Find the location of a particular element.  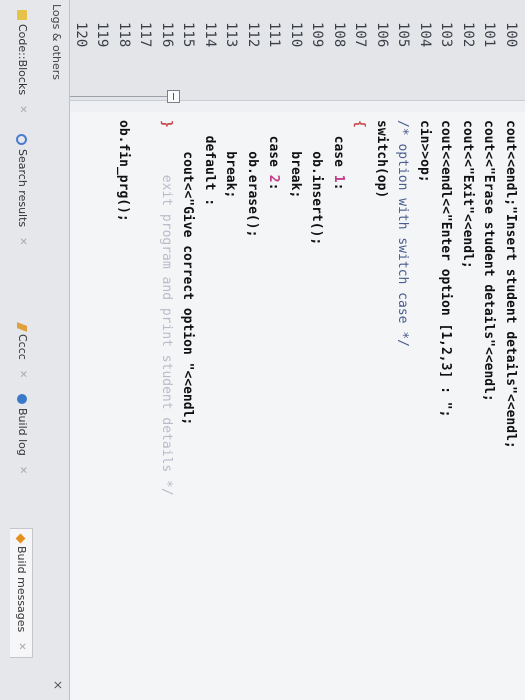

tab-label: Search results is located at coordinates (22, 188).